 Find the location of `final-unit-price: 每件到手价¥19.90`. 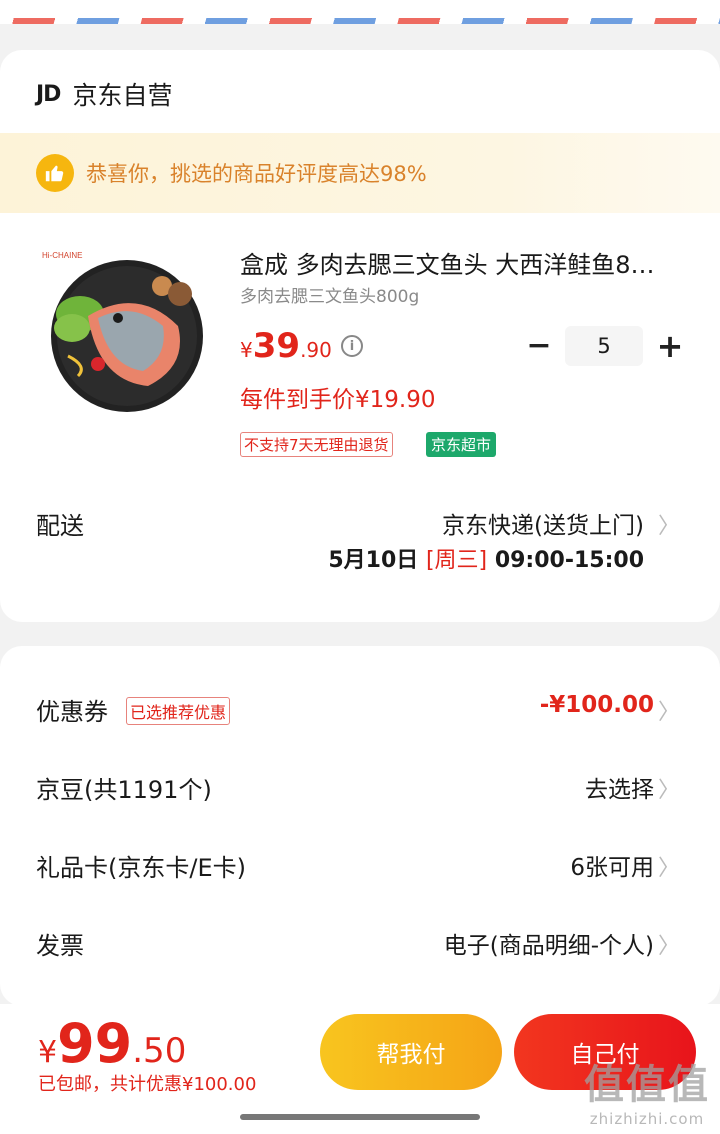

final-unit-price: 每件到手价¥19.90 is located at coordinates (338, 400).